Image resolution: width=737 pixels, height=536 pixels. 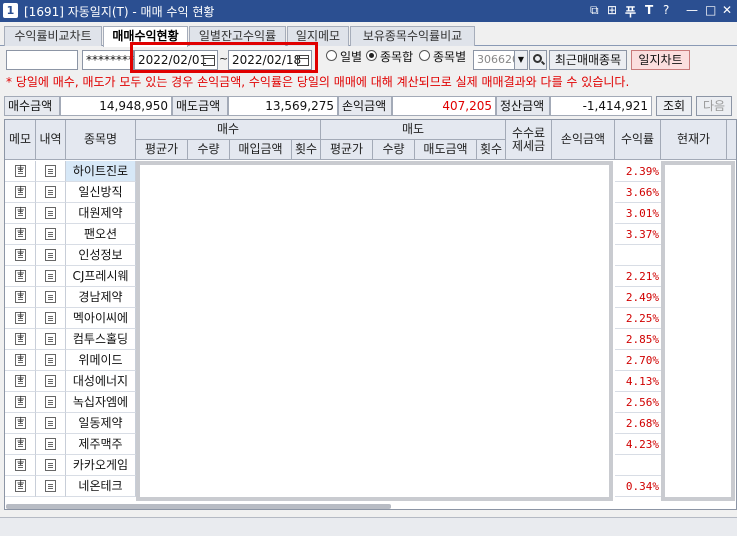 I want to click on radio-by-item, so click(x=424, y=55).